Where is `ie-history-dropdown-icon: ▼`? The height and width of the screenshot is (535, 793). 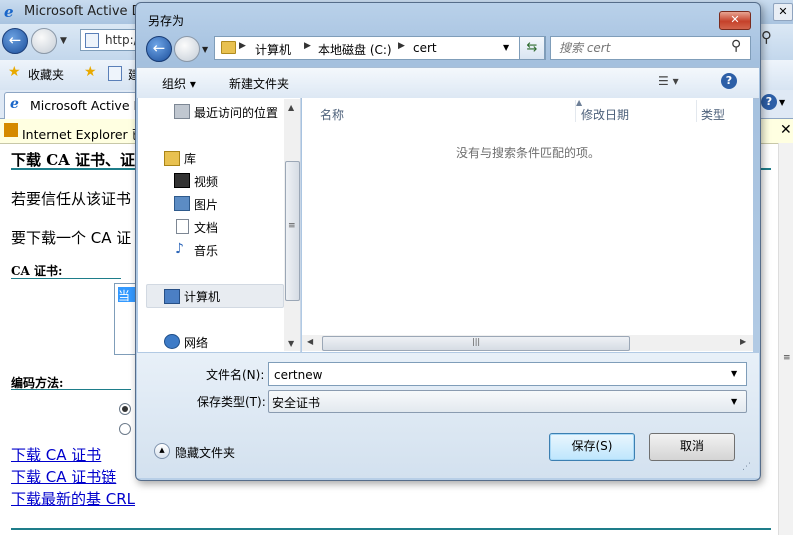 ie-history-dropdown-icon: ▼ is located at coordinates (63, 41).